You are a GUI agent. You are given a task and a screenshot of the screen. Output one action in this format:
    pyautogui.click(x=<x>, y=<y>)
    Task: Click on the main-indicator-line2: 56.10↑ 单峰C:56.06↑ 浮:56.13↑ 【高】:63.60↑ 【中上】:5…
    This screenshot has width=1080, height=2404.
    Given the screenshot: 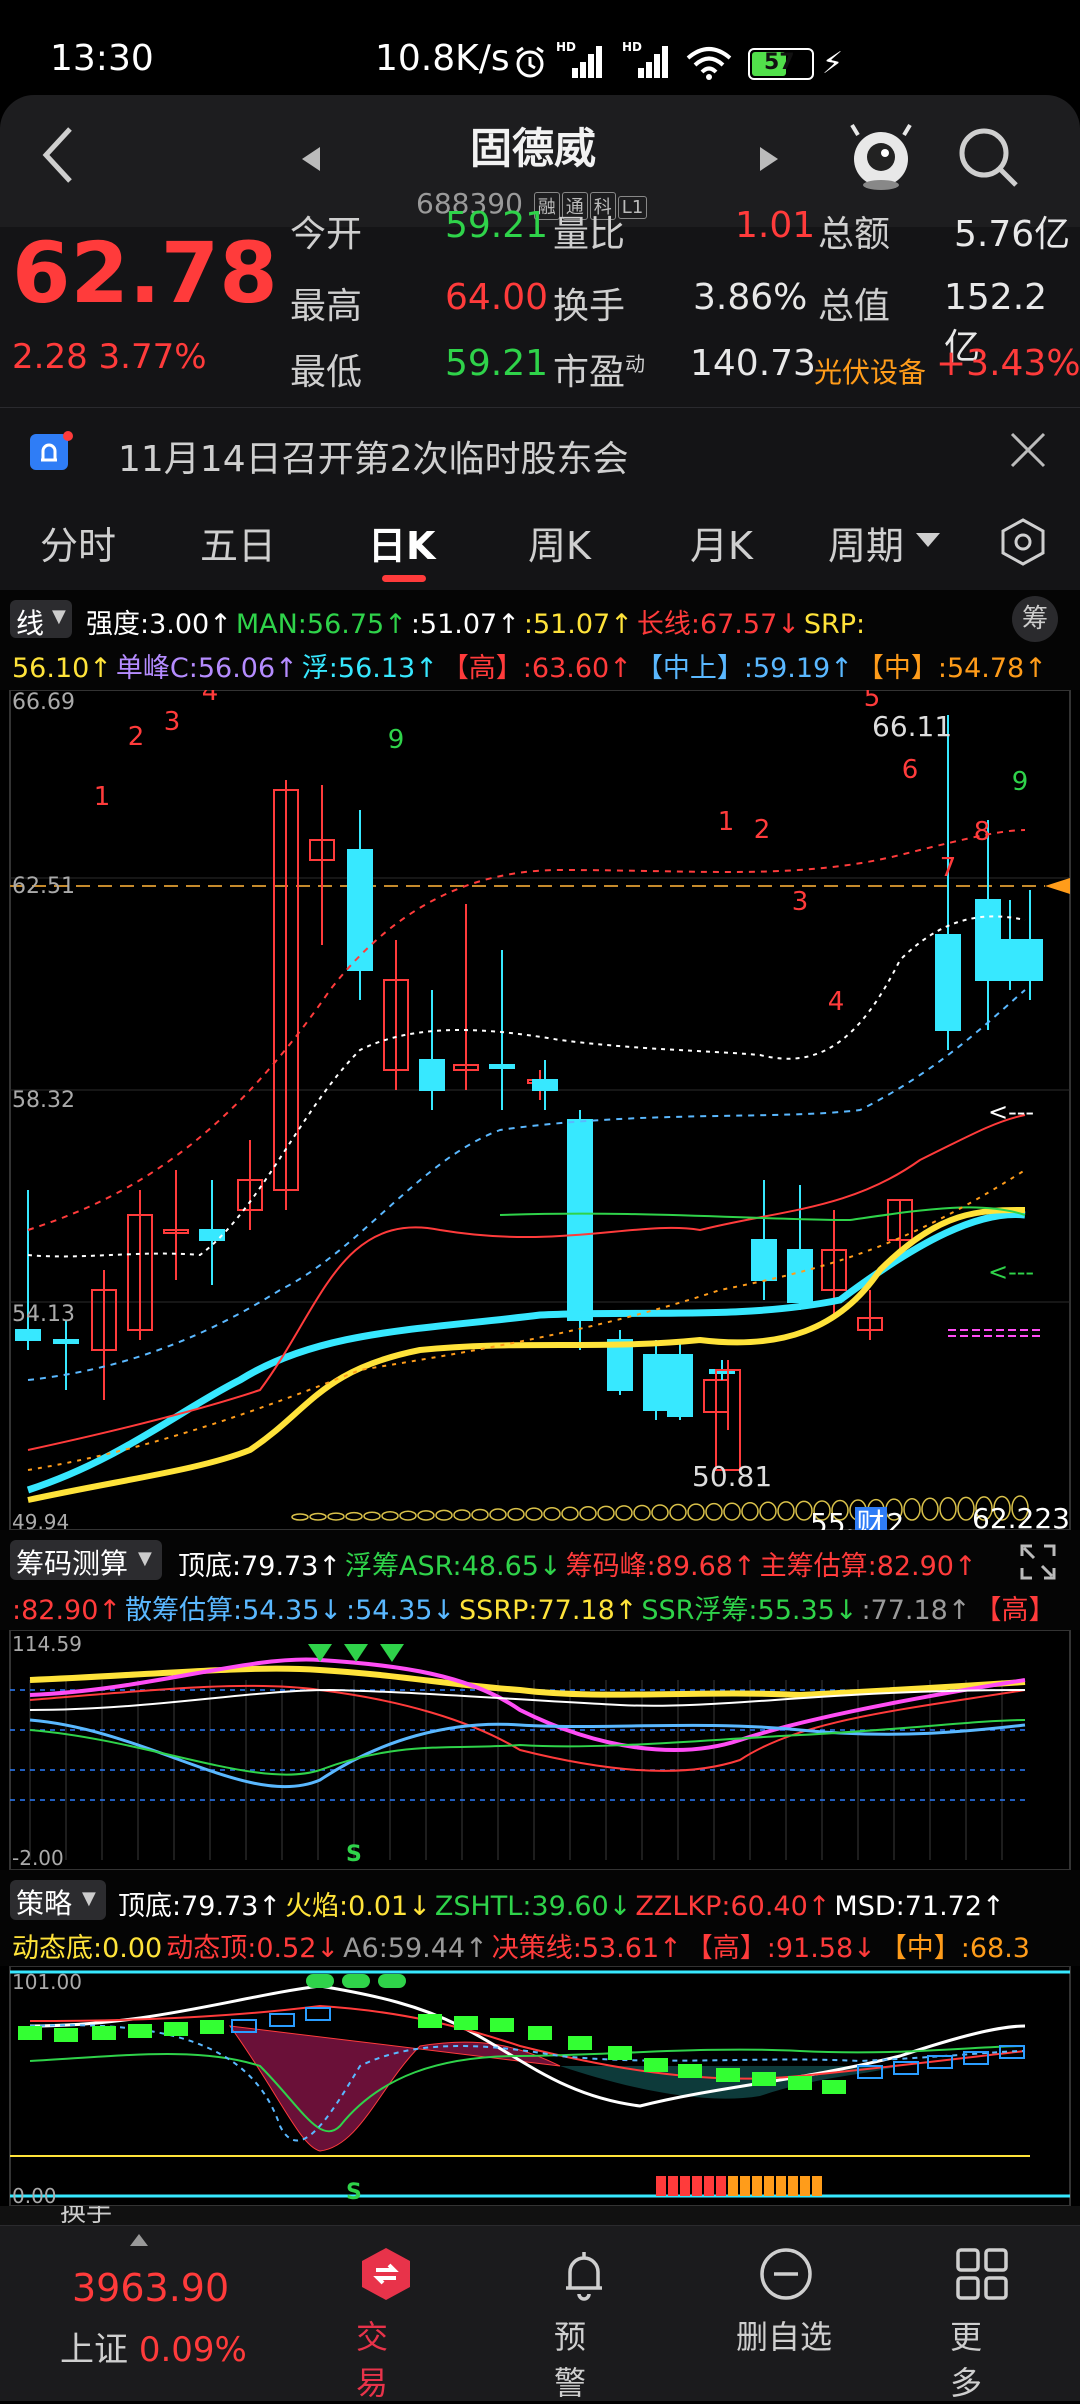 What is the action you would take?
    pyautogui.click(x=531, y=665)
    